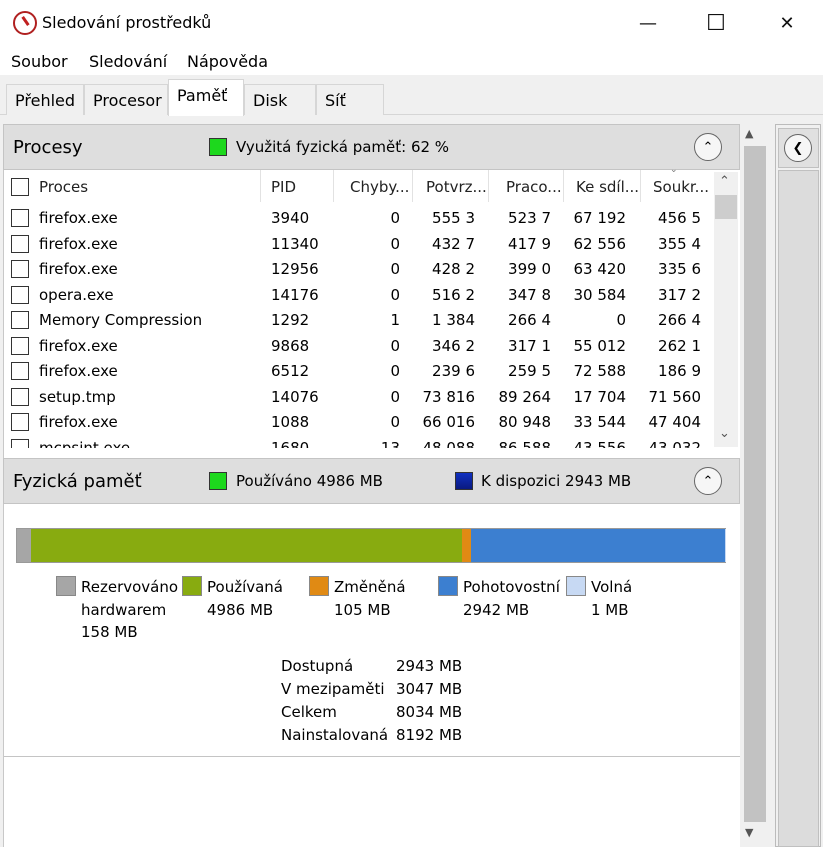 The width and height of the screenshot is (823, 847). I want to click on cell-private: 71 560, so click(675, 396).